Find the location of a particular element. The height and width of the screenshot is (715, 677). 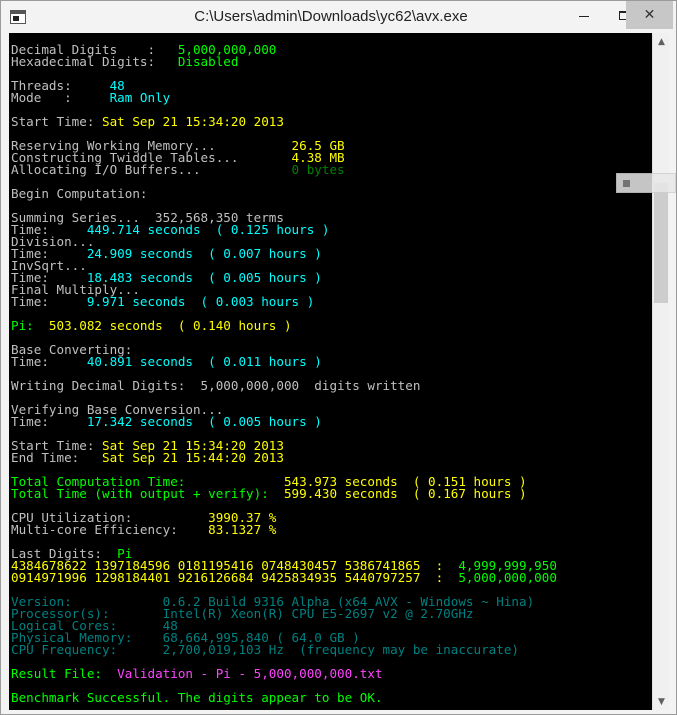

console-line: Hexadecimal Digits: Disabled is located at coordinates (331, 61).